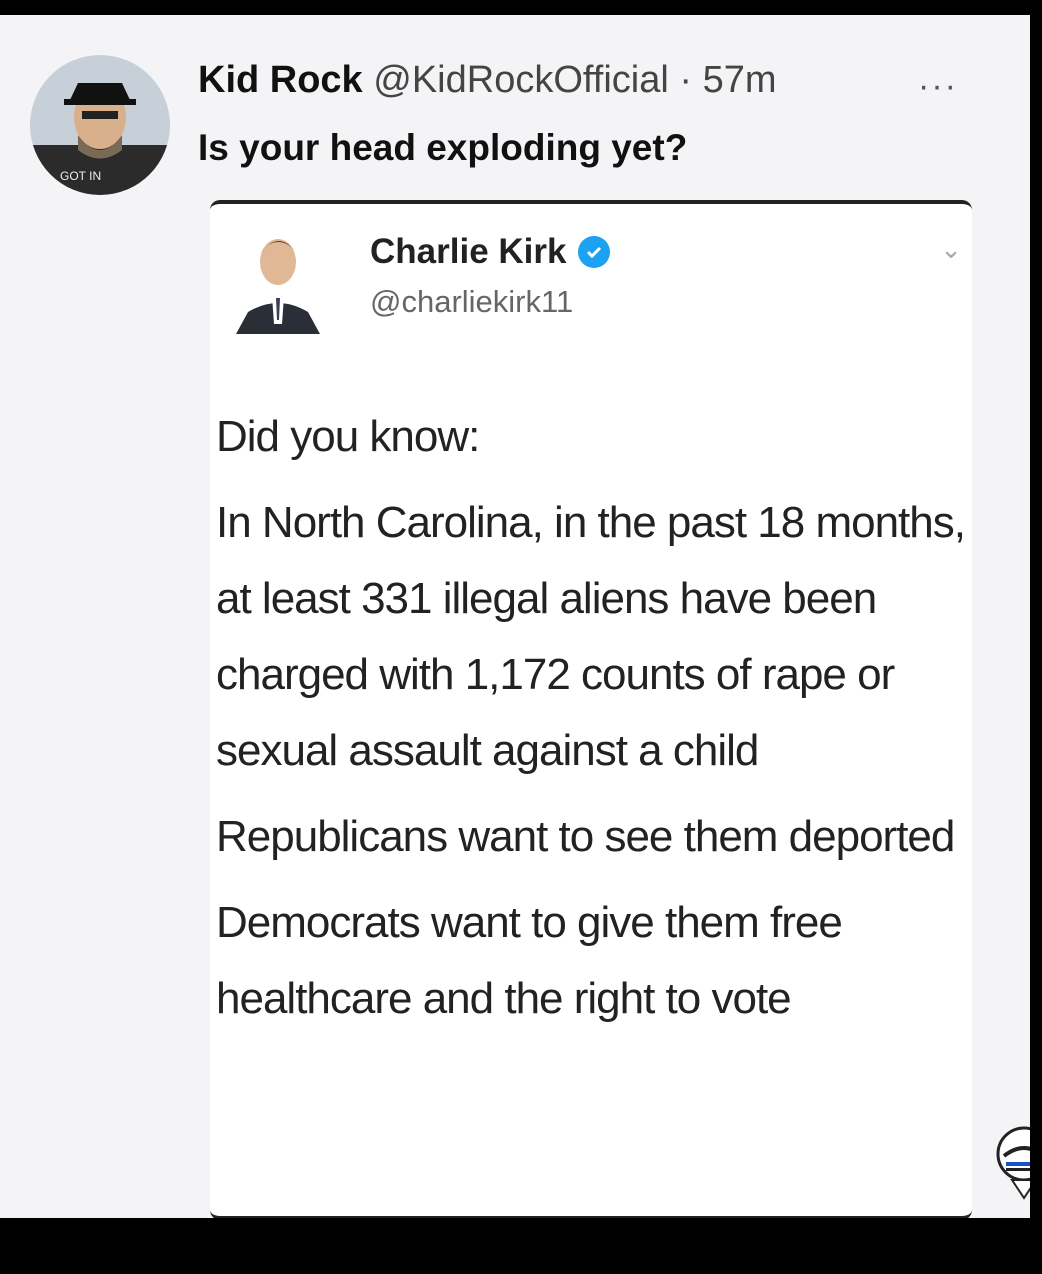 The height and width of the screenshot is (1274, 1042). What do you see at coordinates (468, 251) in the screenshot?
I see `quoted-author-label: Charlie Kirk` at bounding box center [468, 251].